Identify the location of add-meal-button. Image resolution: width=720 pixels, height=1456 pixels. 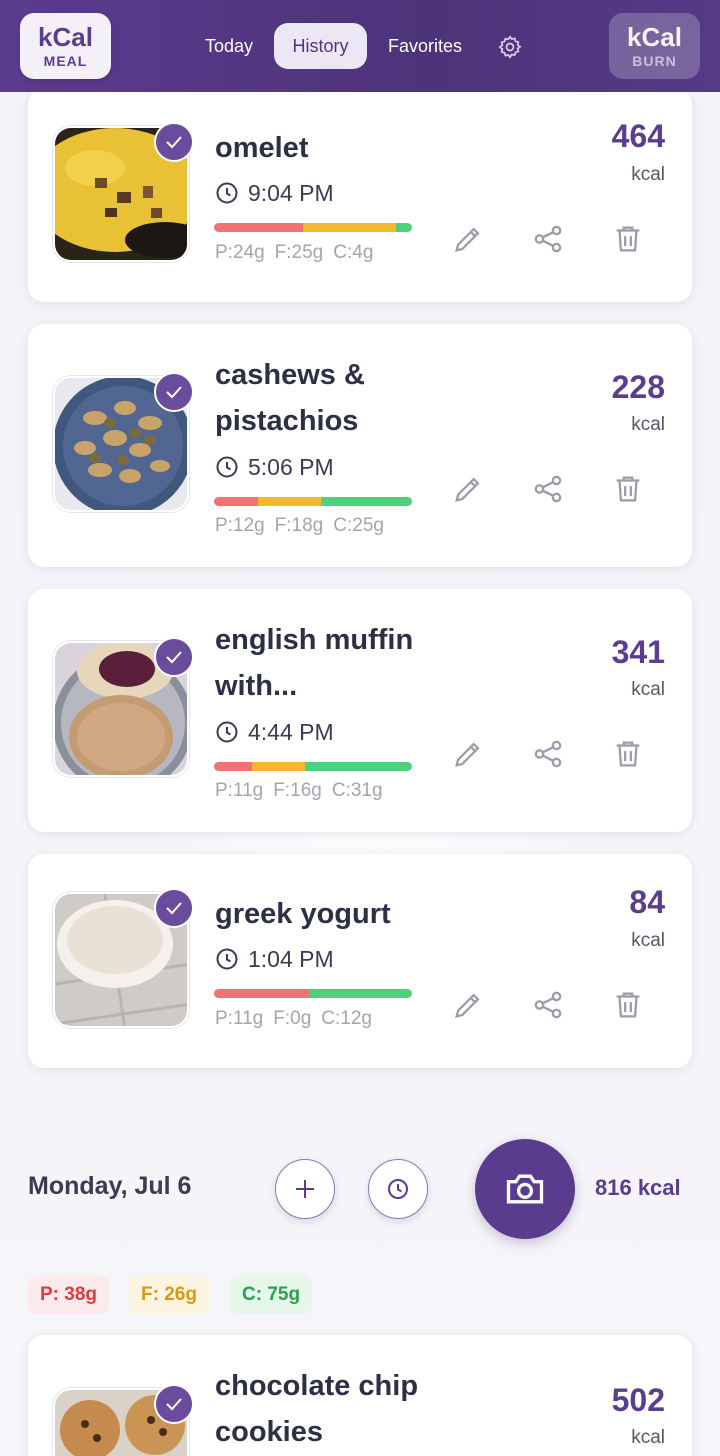
(305, 1189).